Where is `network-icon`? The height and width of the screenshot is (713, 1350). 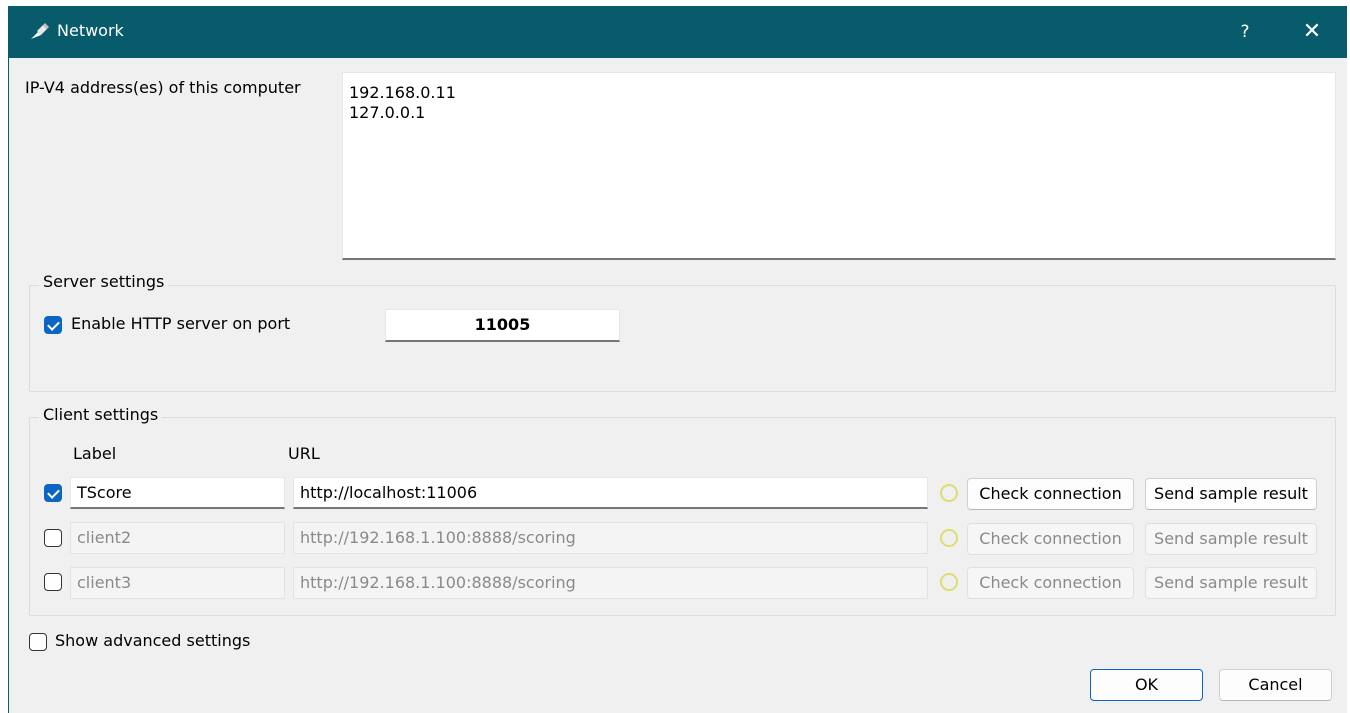 network-icon is located at coordinates (40, 31).